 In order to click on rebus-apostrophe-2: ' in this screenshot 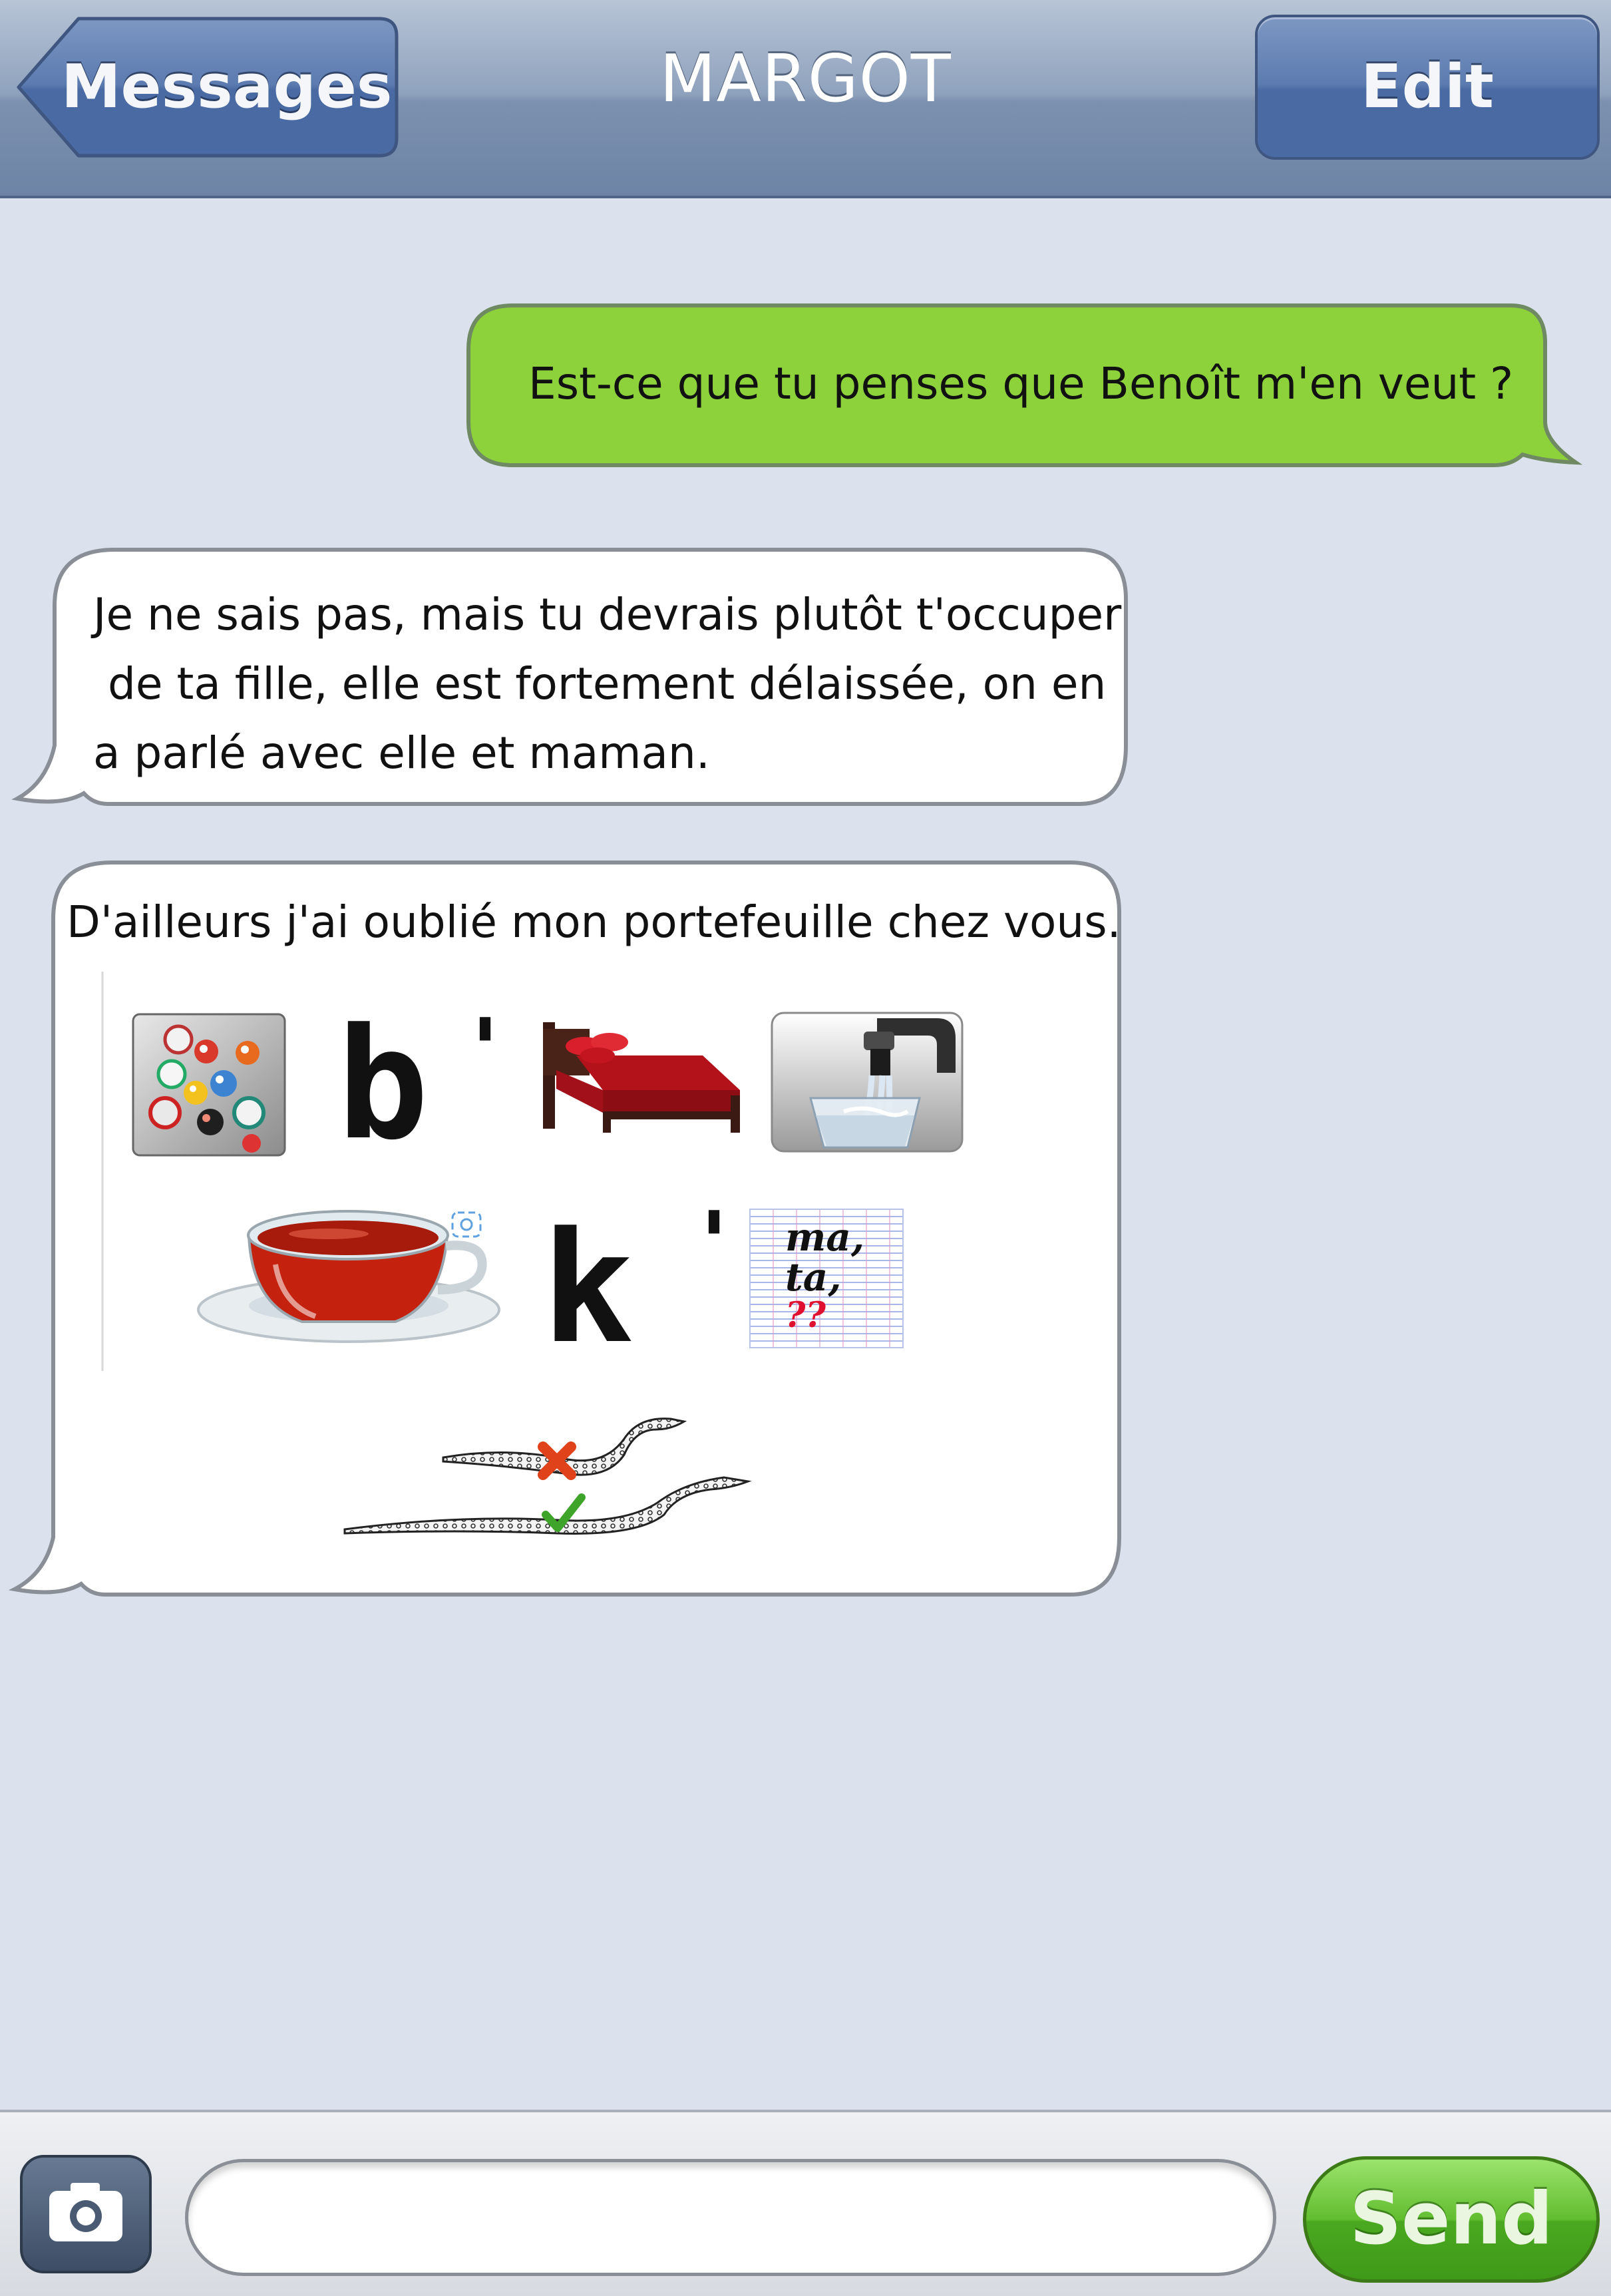, I will do `click(714, 1243)`.